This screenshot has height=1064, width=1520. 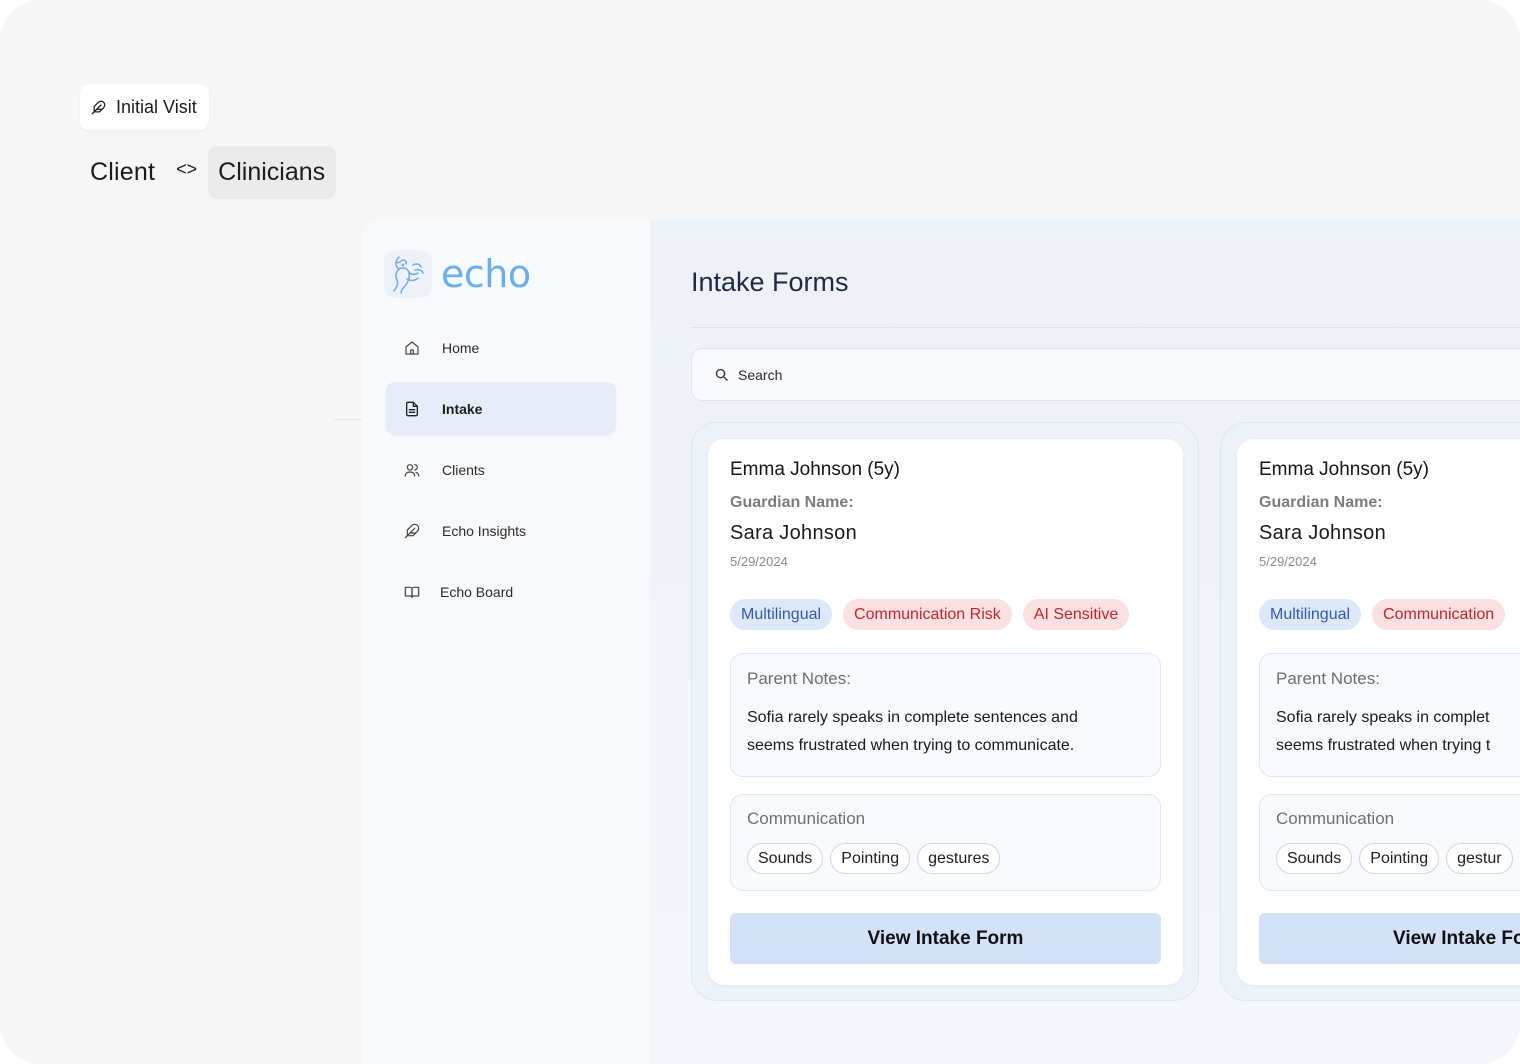 What do you see at coordinates (484, 530) in the screenshot?
I see `sidebar-item-label: Echo Insights` at bounding box center [484, 530].